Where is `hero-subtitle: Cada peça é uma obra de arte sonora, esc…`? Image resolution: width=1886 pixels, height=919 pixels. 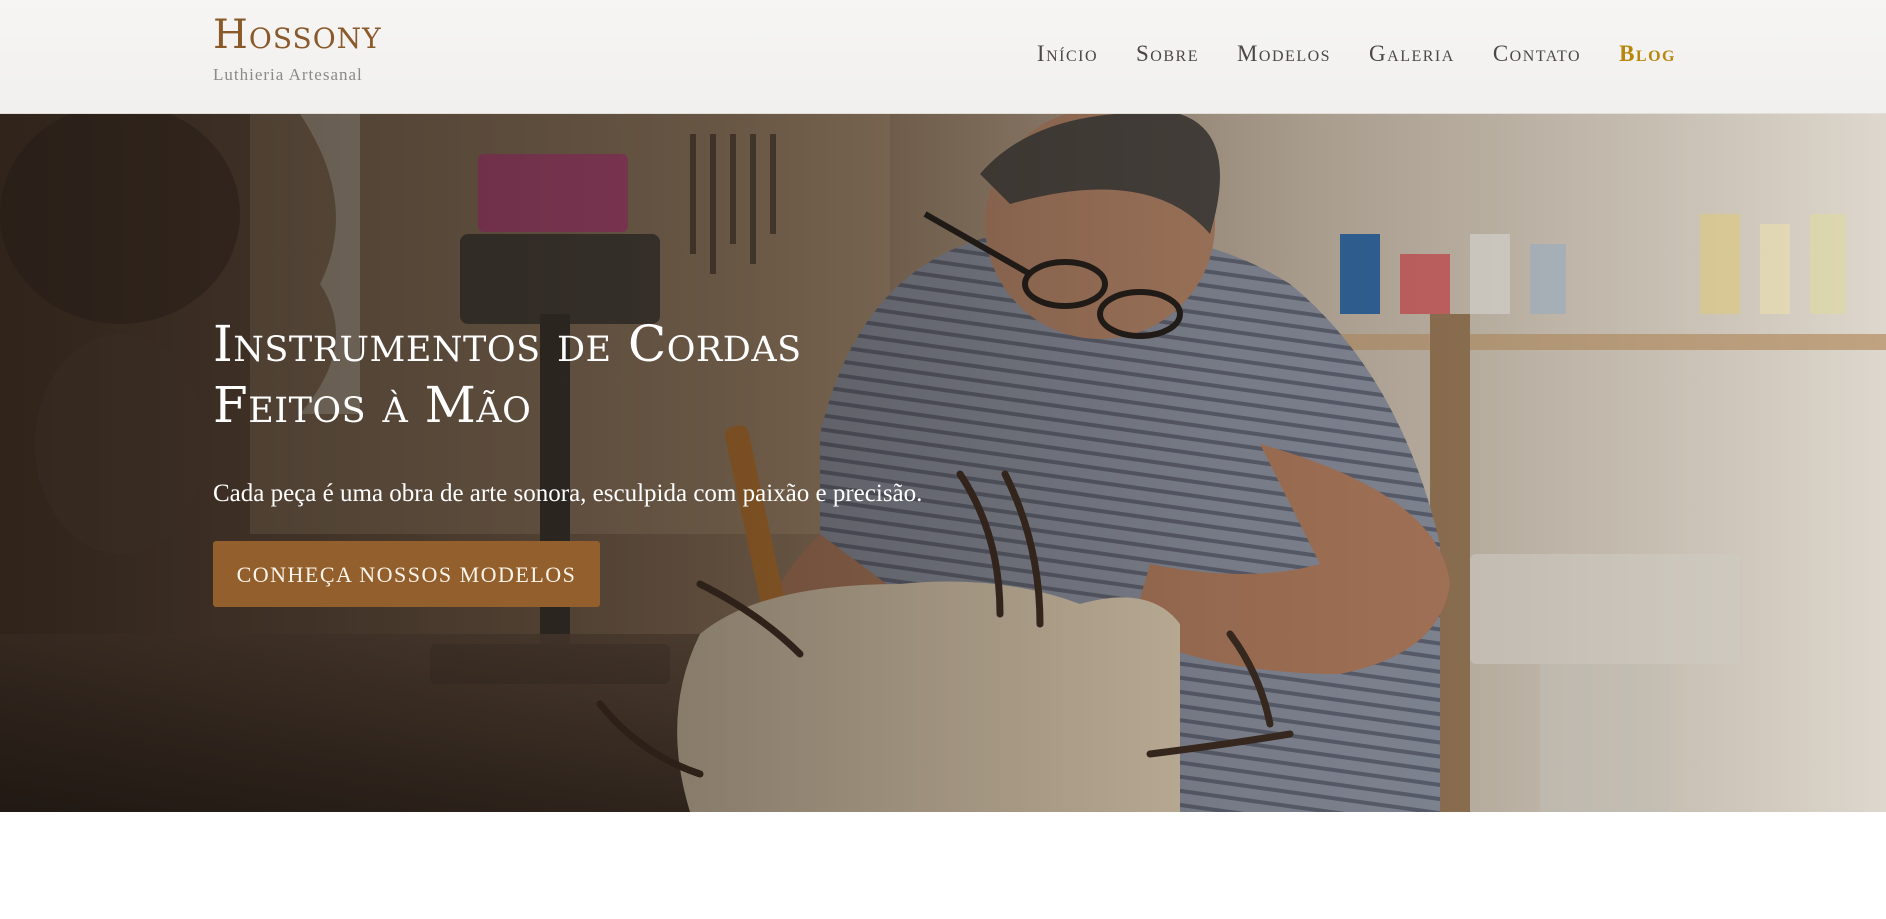 hero-subtitle: Cada peça é uma obra de arte sonora, esc… is located at coordinates (568, 493).